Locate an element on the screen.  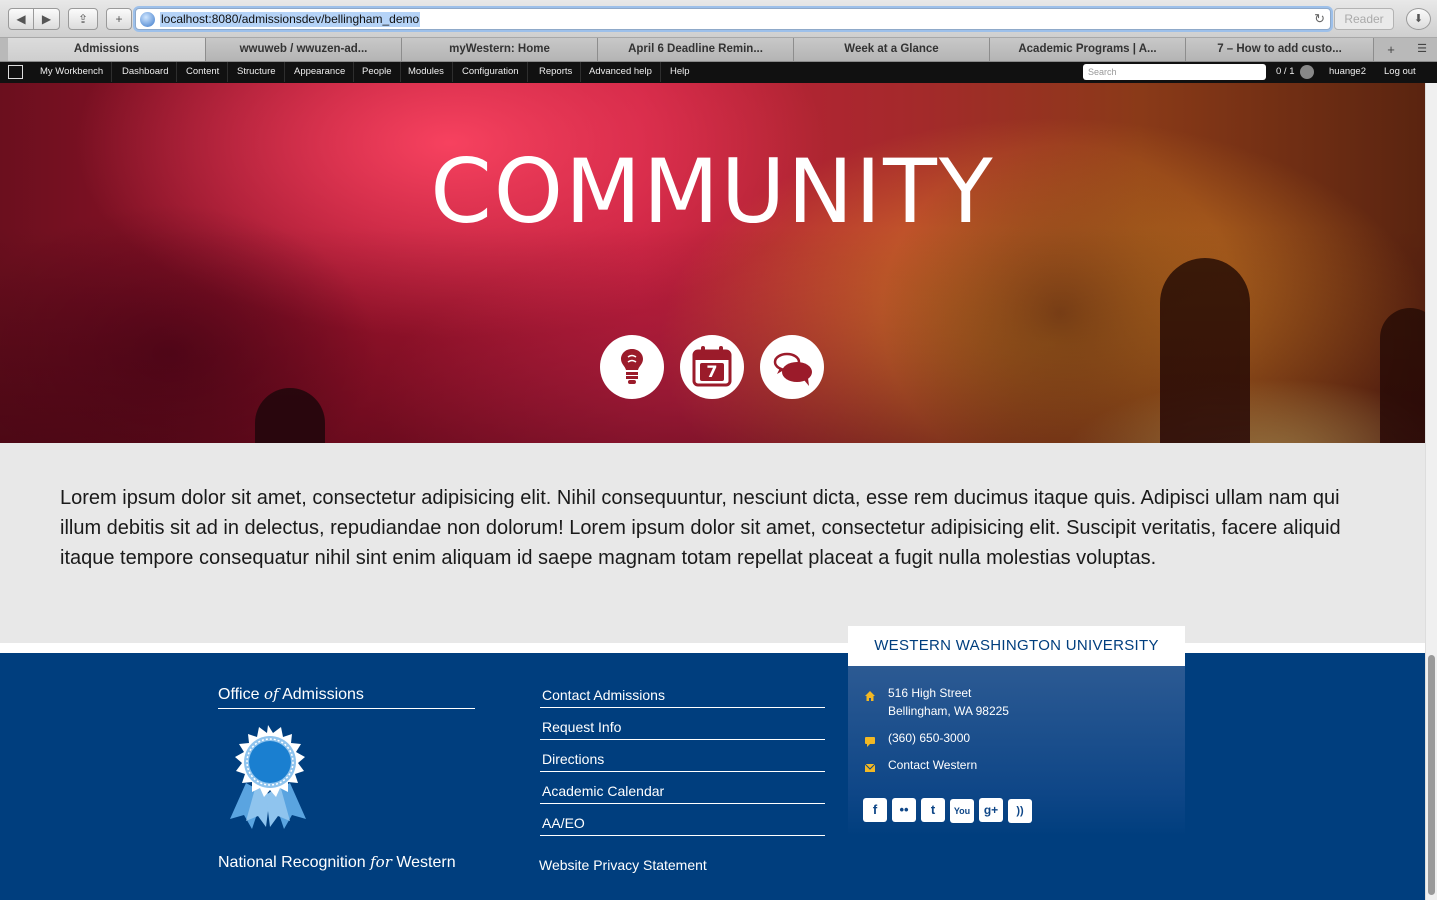
admin-menu-structure: Structure is located at coordinates (257, 72).